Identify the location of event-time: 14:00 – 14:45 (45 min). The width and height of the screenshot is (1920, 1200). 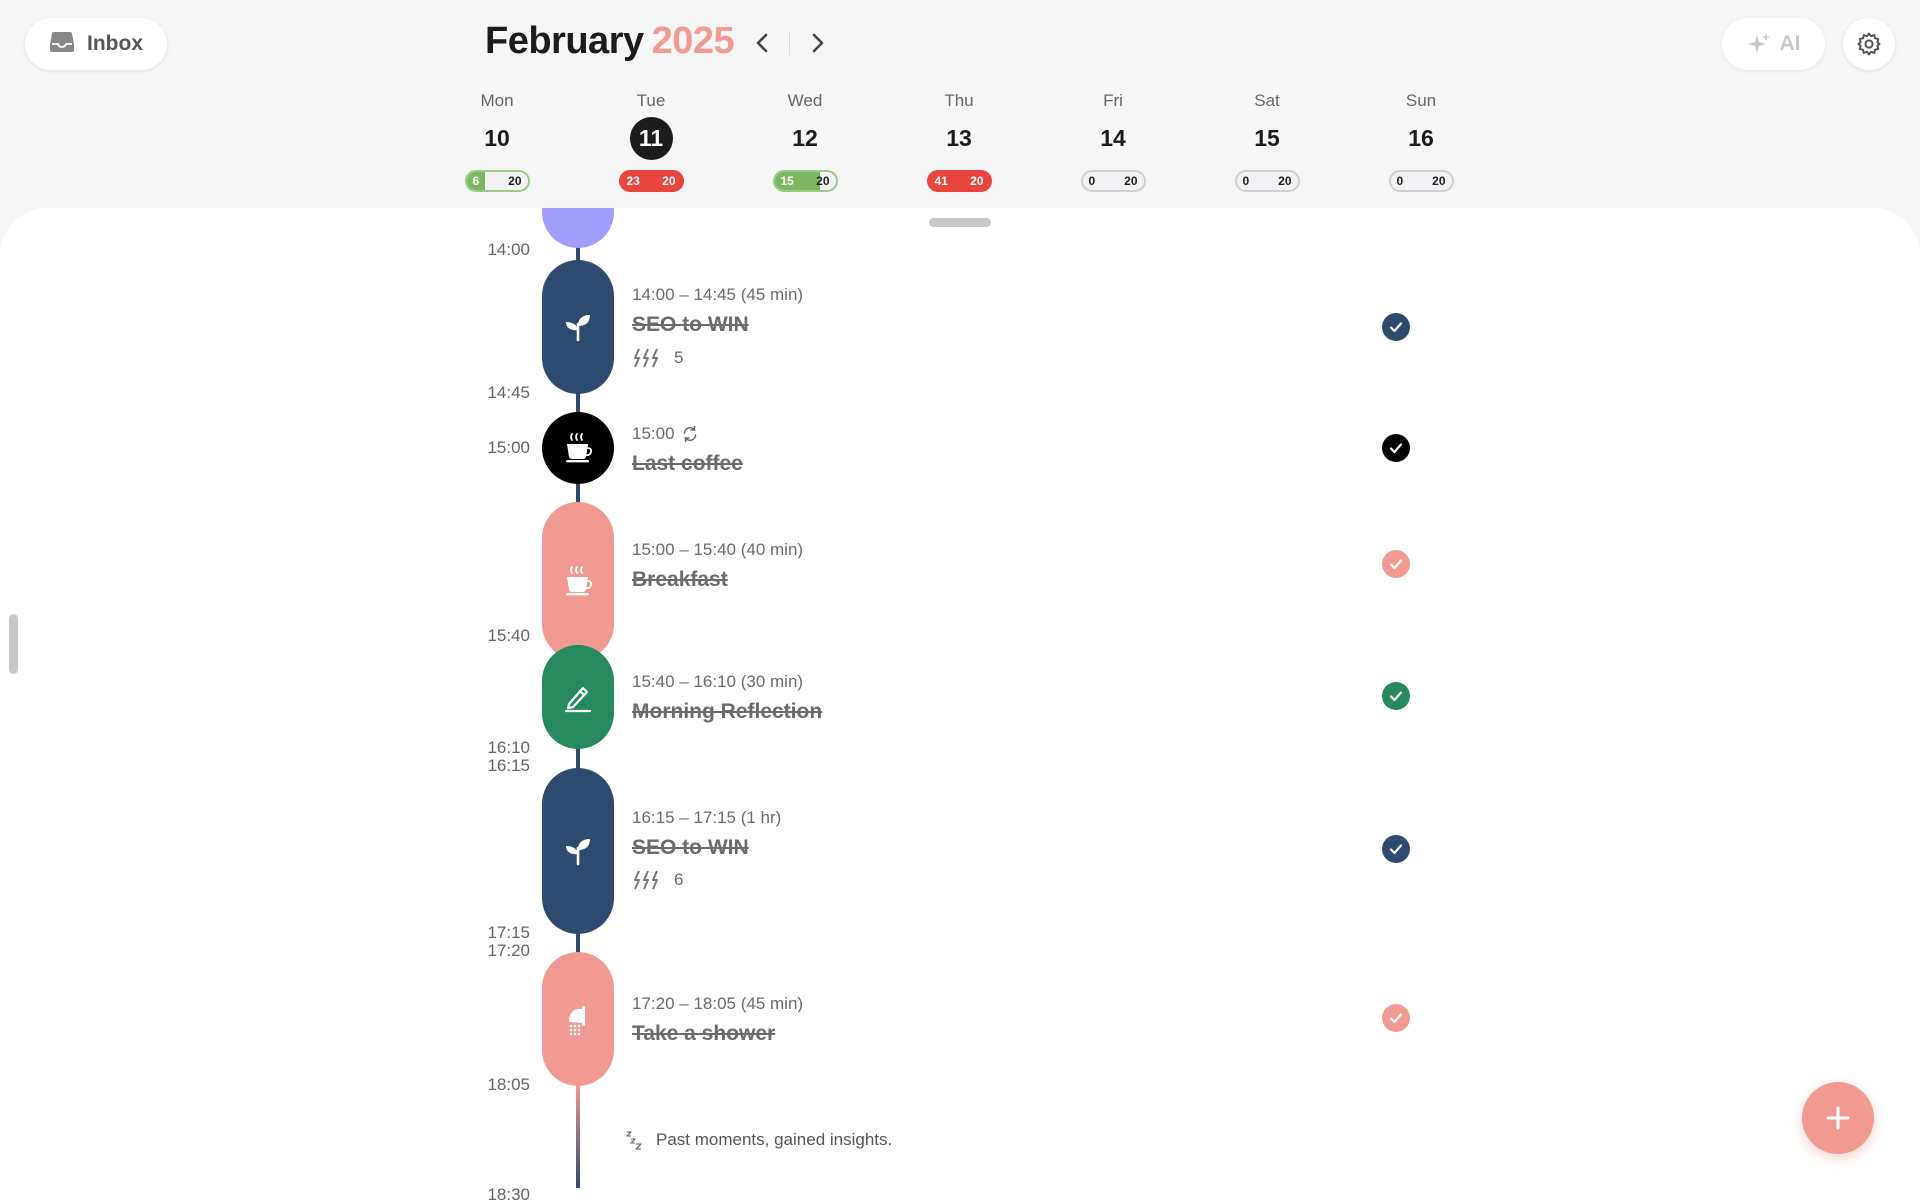
(718, 294).